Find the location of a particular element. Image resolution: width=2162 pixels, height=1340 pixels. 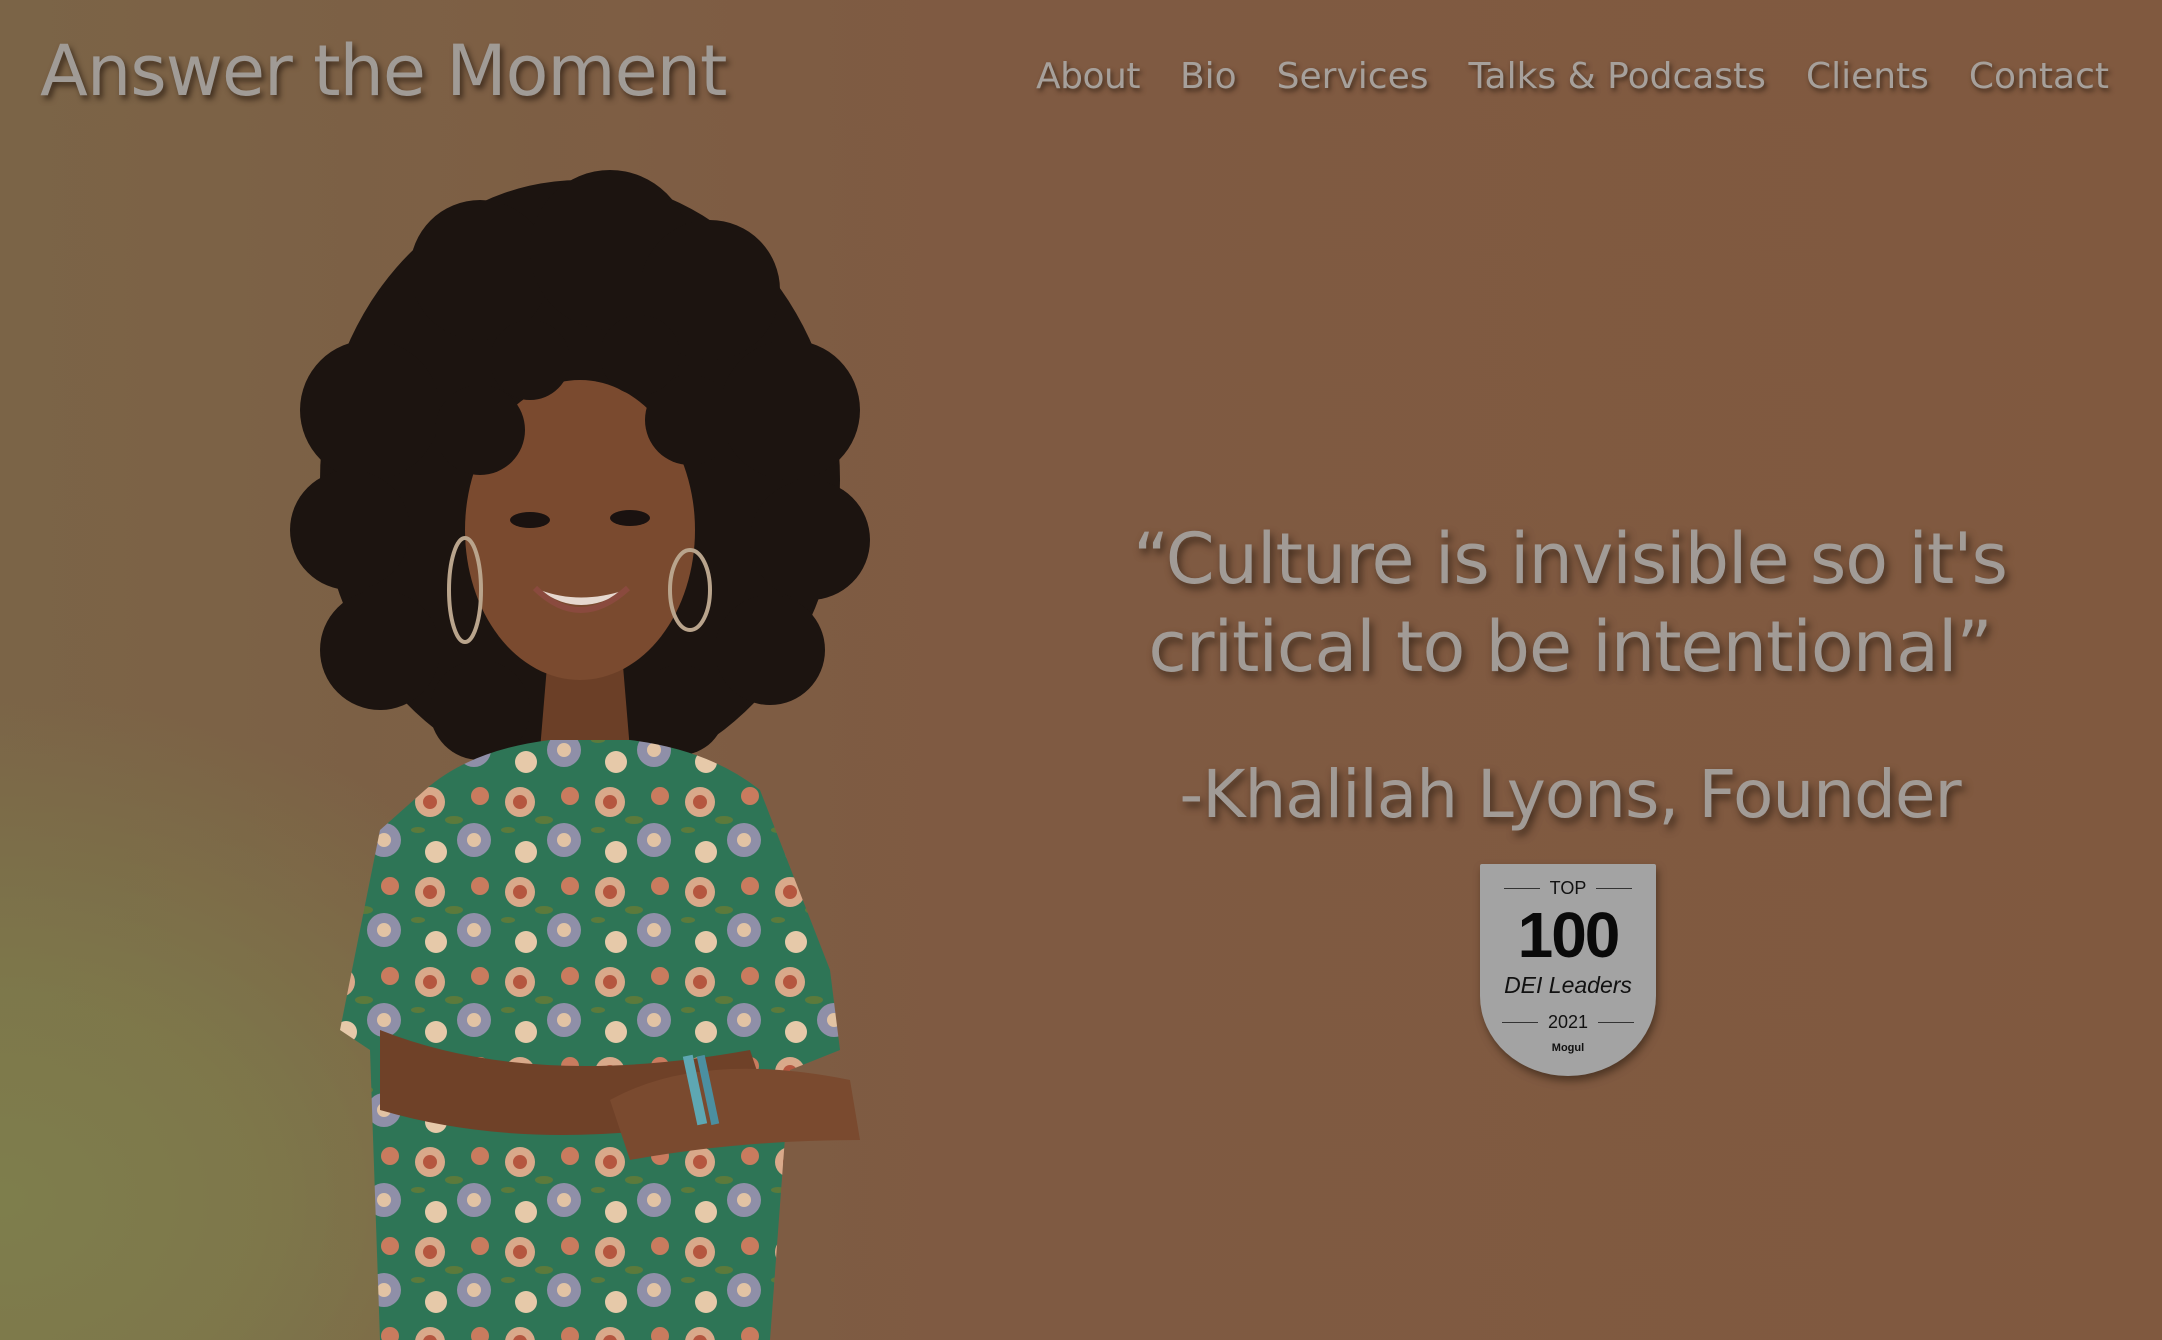

nav-clients: Clients is located at coordinates (1867, 76).